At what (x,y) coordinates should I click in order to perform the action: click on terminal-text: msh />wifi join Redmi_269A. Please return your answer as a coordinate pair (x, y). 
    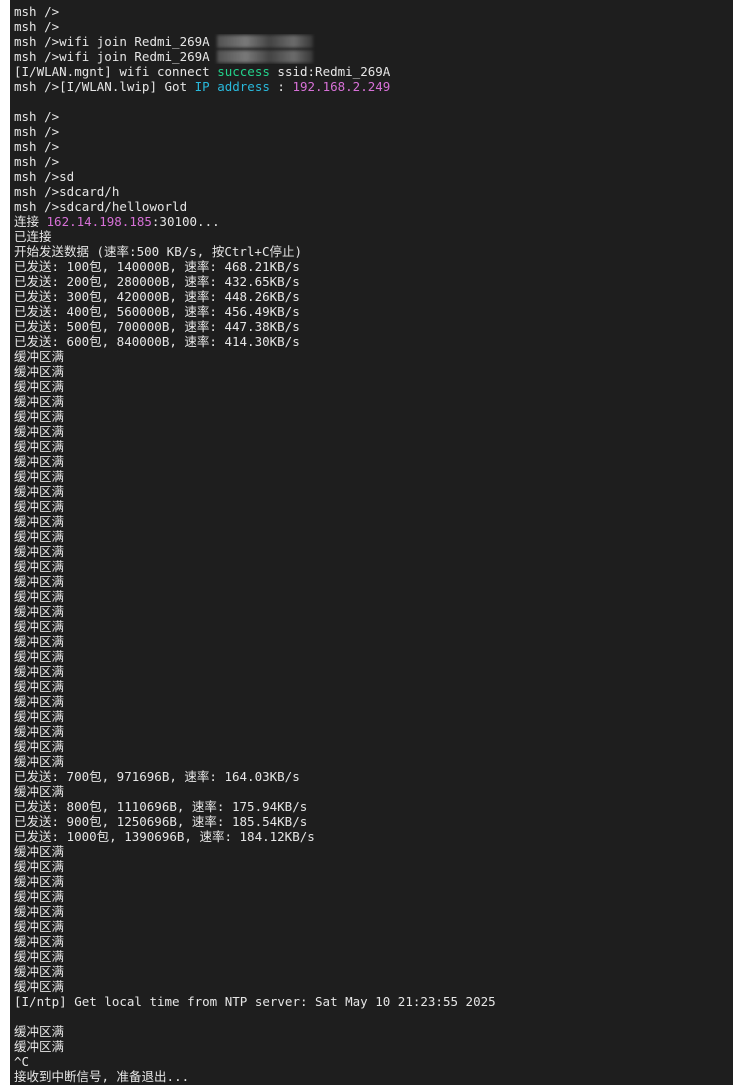
    Looking at the image, I should click on (116, 41).